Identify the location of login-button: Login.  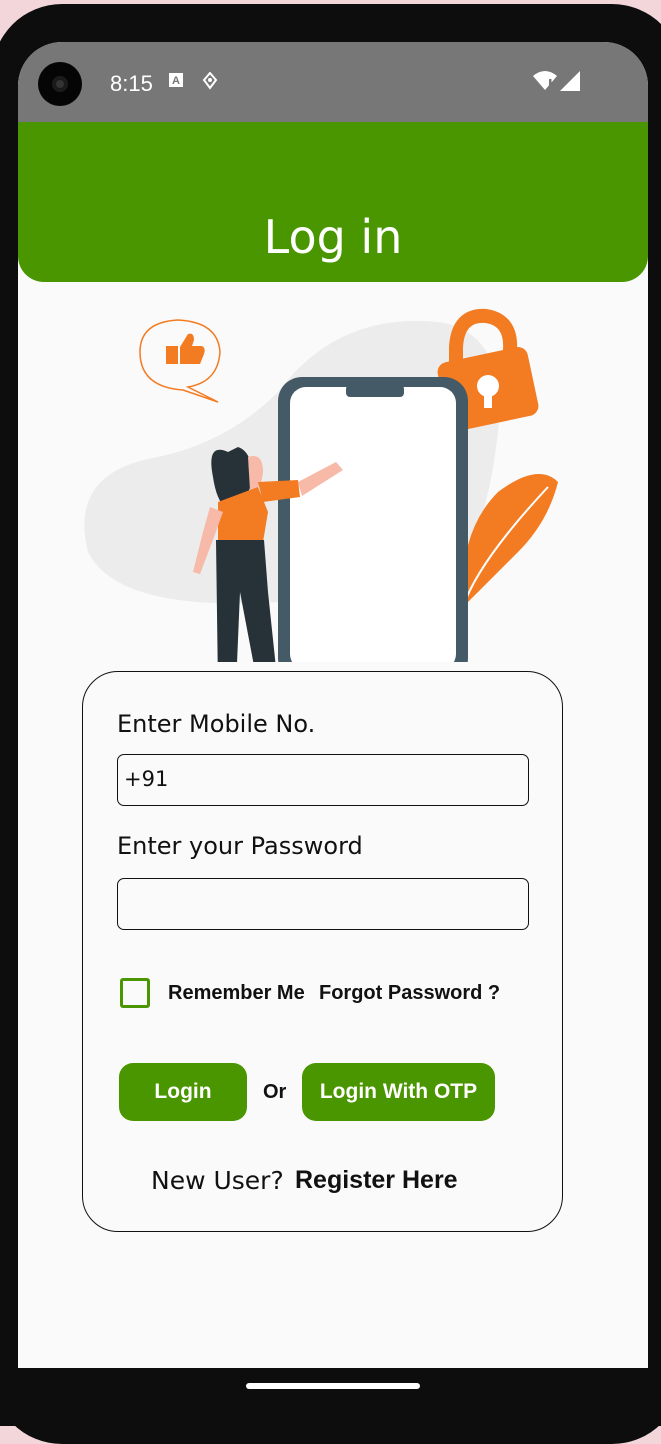
(183, 1092).